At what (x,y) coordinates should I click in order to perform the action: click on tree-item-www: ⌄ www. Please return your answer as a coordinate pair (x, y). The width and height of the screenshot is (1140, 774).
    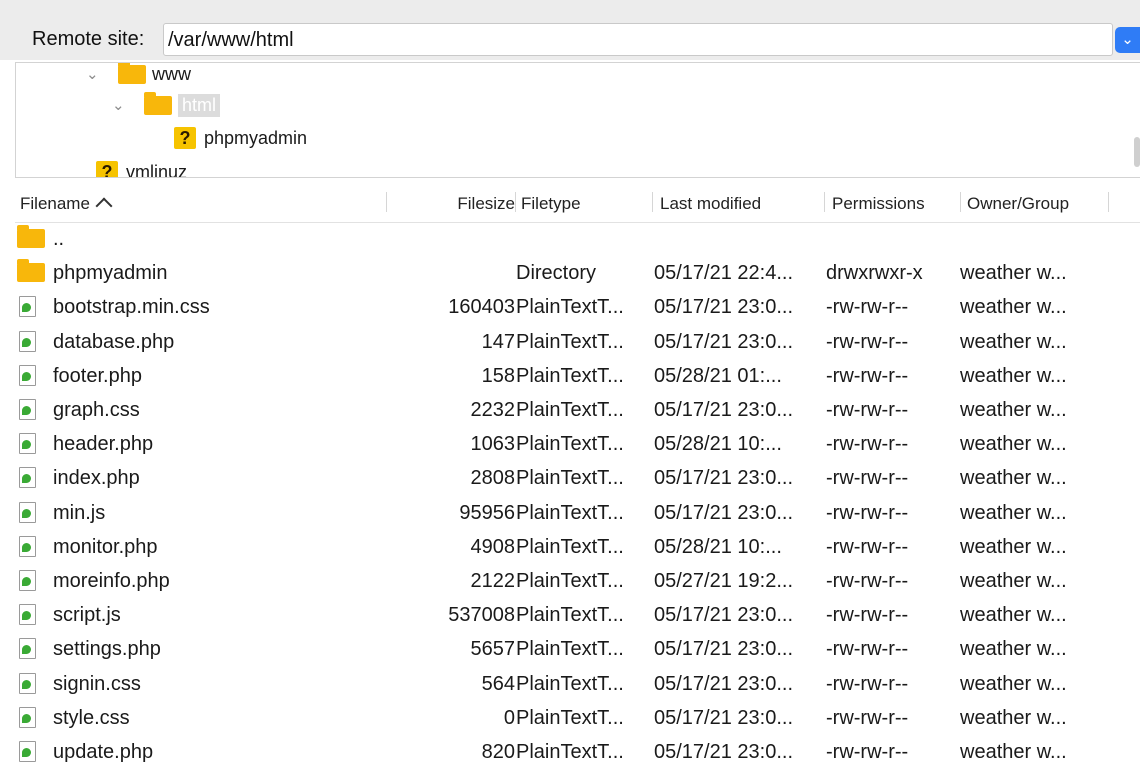
    Looking at the image, I should click on (138, 76).